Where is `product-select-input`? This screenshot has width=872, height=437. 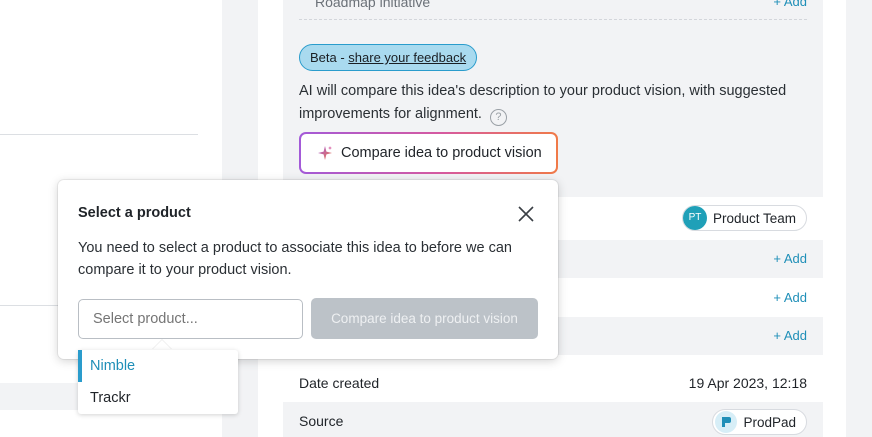 product-select-input is located at coordinates (190, 319).